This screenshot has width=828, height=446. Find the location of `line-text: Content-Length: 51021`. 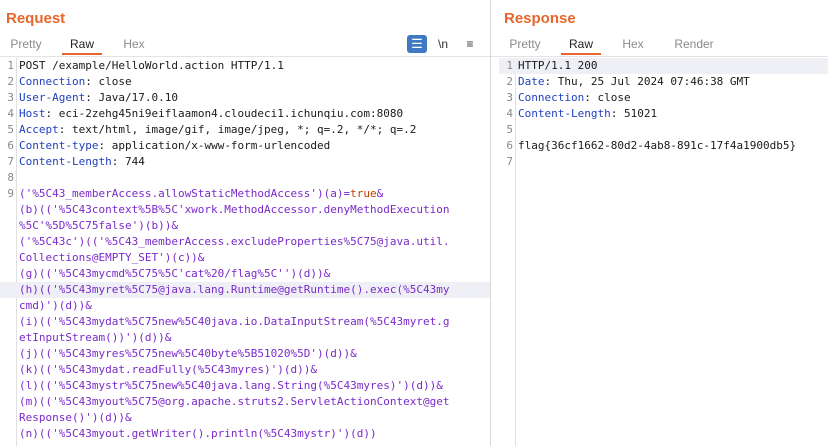

line-text: Content-Length: 51021 is located at coordinates (587, 114).